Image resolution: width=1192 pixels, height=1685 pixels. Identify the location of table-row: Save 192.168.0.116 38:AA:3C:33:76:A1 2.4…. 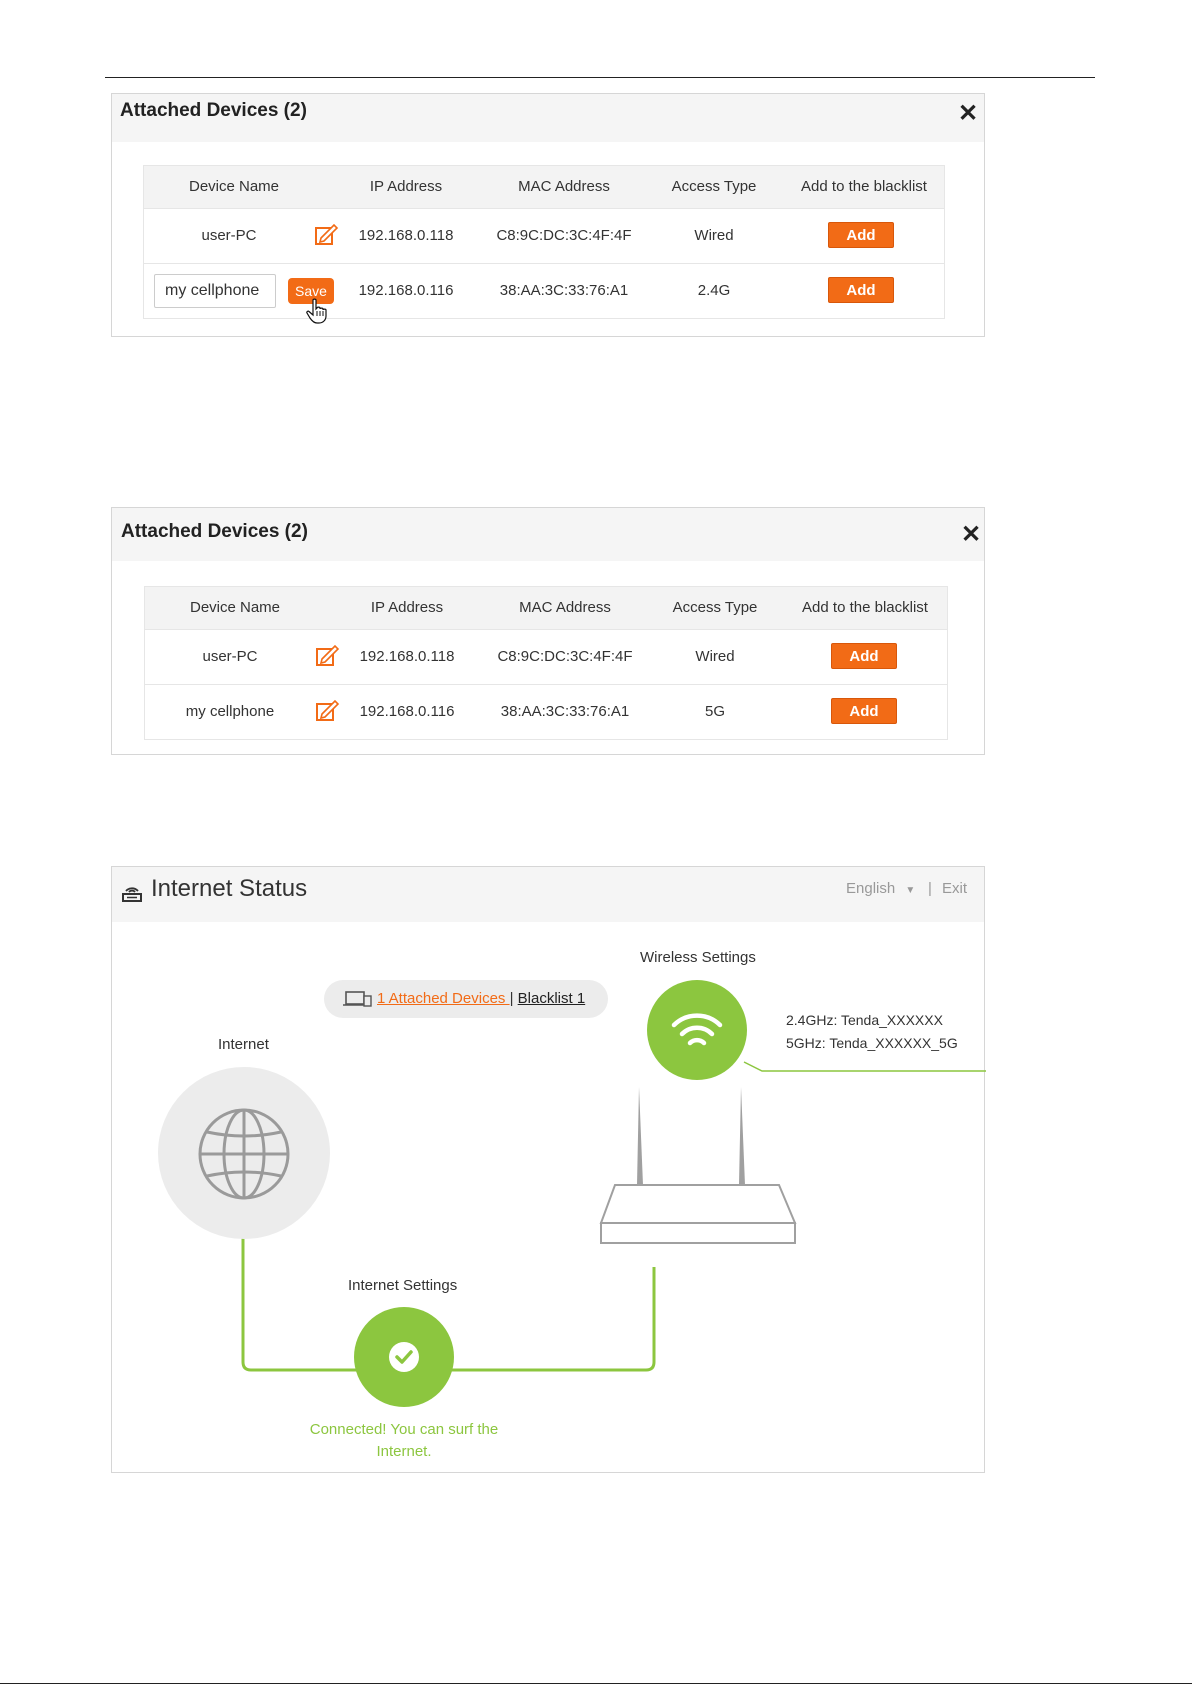
(544, 293).